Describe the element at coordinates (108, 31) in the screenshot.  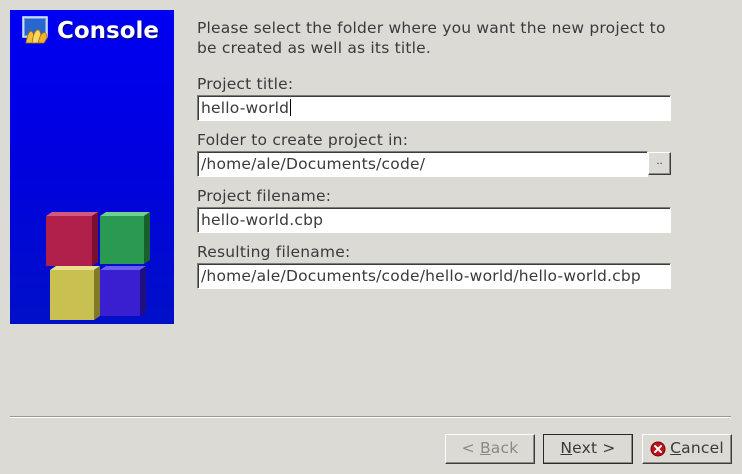
I see `banner-title-text: Console` at that location.